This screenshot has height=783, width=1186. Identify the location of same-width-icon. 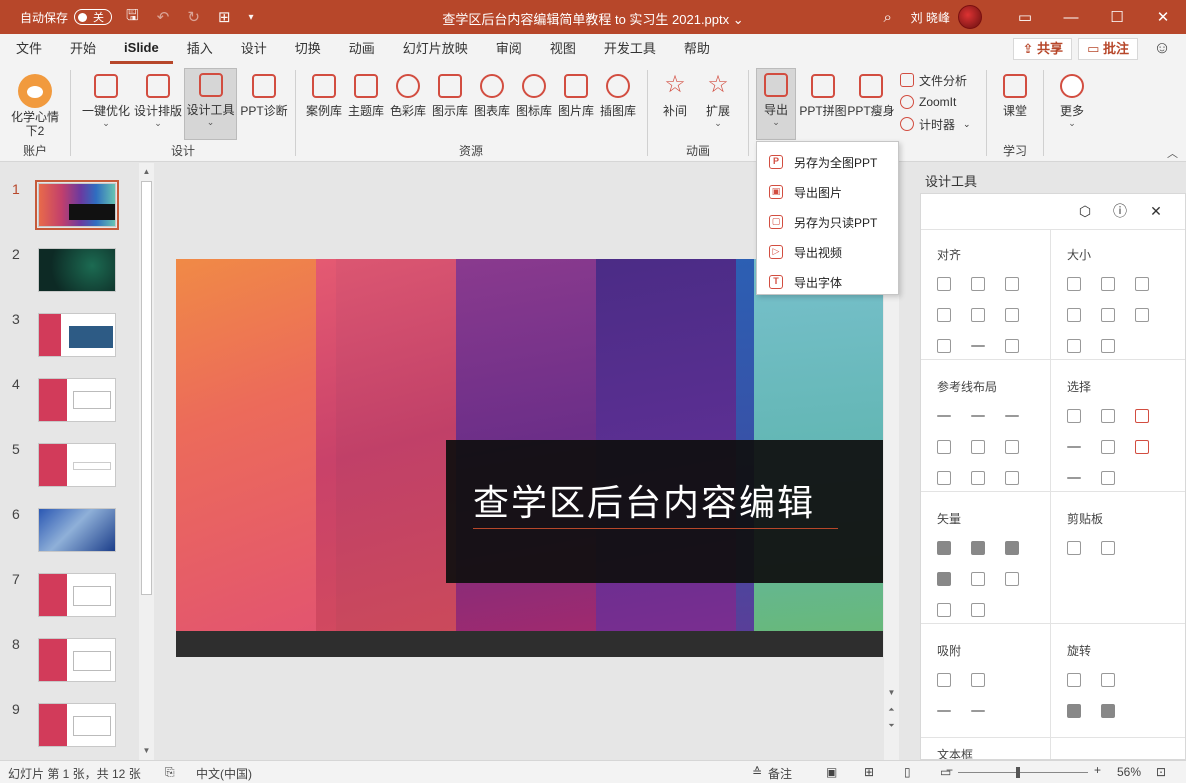
(1074, 284).